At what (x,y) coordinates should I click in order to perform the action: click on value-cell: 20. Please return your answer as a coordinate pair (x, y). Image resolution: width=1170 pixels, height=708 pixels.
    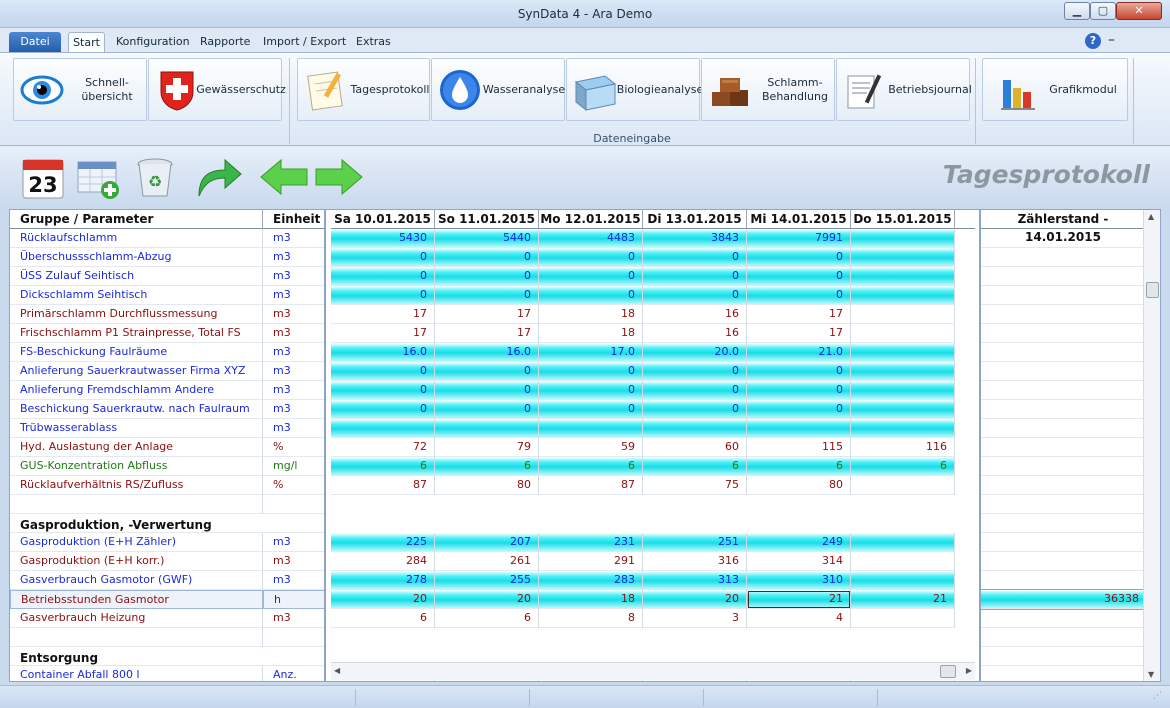
    Looking at the image, I should click on (695, 599).